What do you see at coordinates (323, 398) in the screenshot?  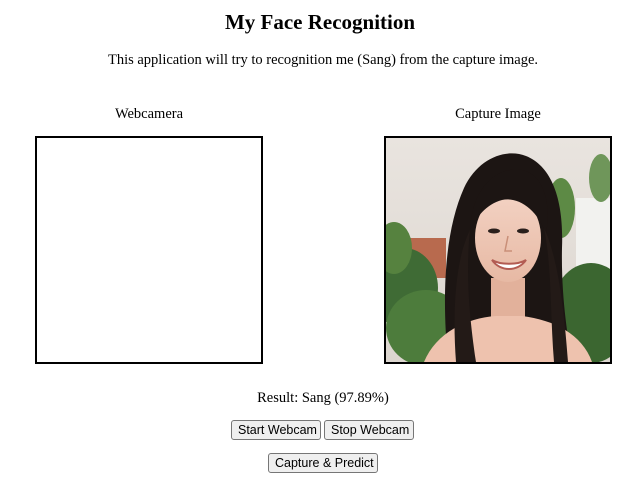 I see `prediction-result: Result: Sang (97.89%)` at bounding box center [323, 398].